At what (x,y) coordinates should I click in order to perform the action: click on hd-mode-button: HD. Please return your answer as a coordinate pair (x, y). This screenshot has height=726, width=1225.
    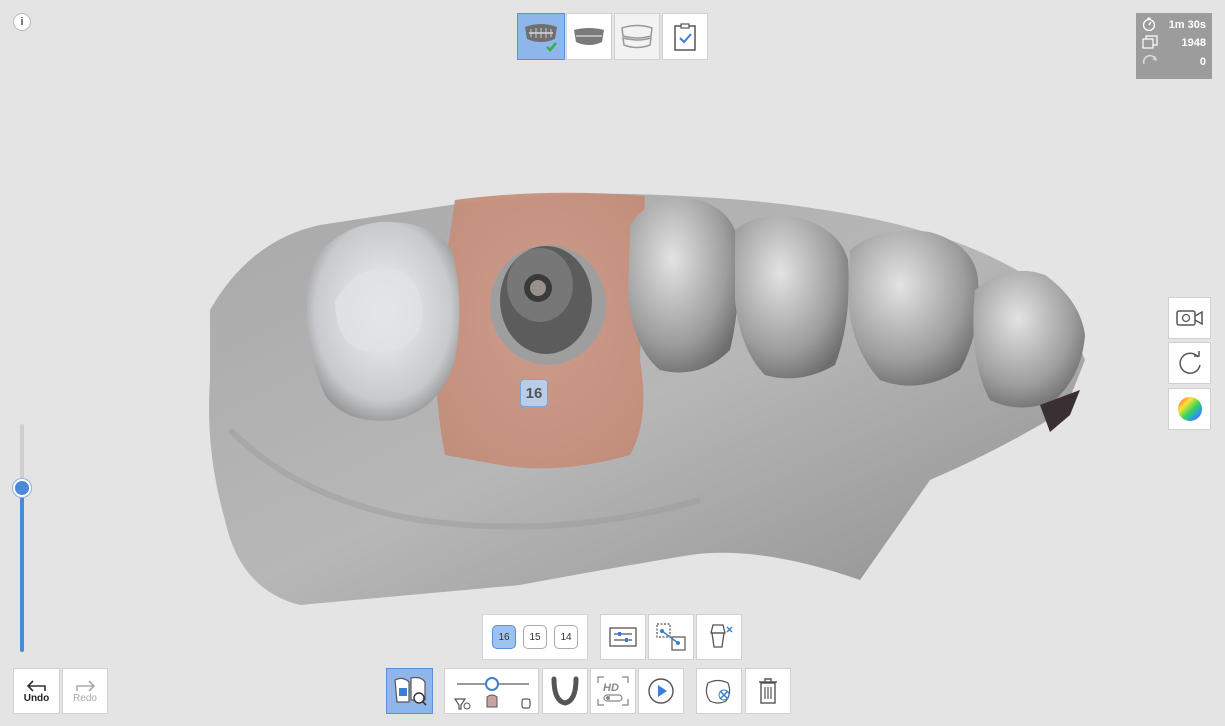
    Looking at the image, I should click on (613, 691).